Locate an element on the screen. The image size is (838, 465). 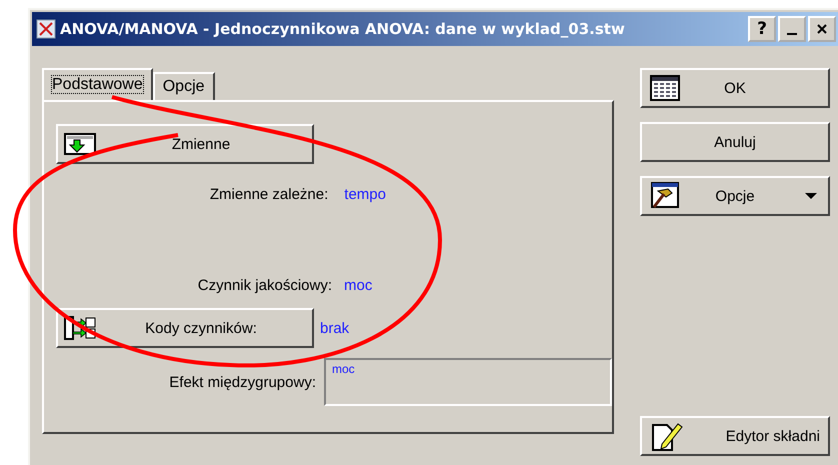
close-icon is located at coordinates (822, 29).